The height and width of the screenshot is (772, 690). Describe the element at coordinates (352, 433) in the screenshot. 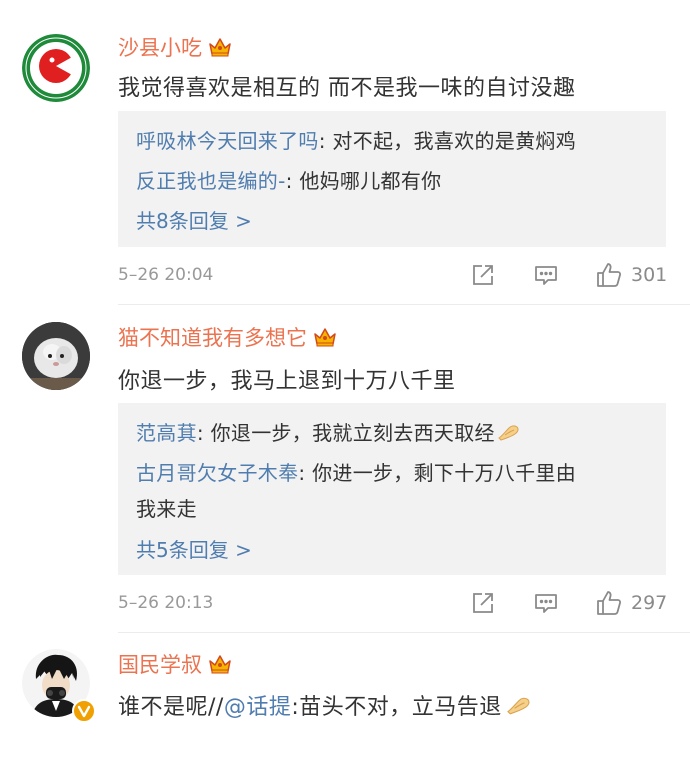

I see `reply-text: 你退一步，我就立刻去西天取经` at that location.